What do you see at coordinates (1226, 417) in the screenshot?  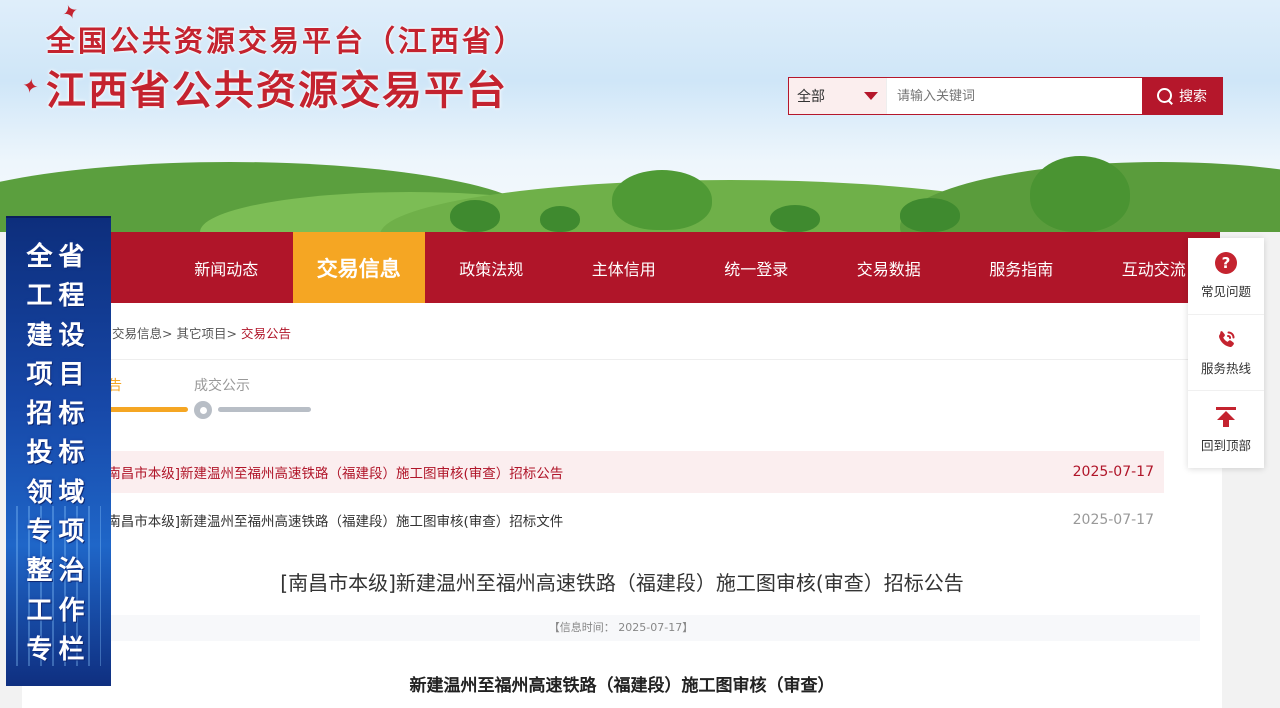 I see `arrow-up-icon` at bounding box center [1226, 417].